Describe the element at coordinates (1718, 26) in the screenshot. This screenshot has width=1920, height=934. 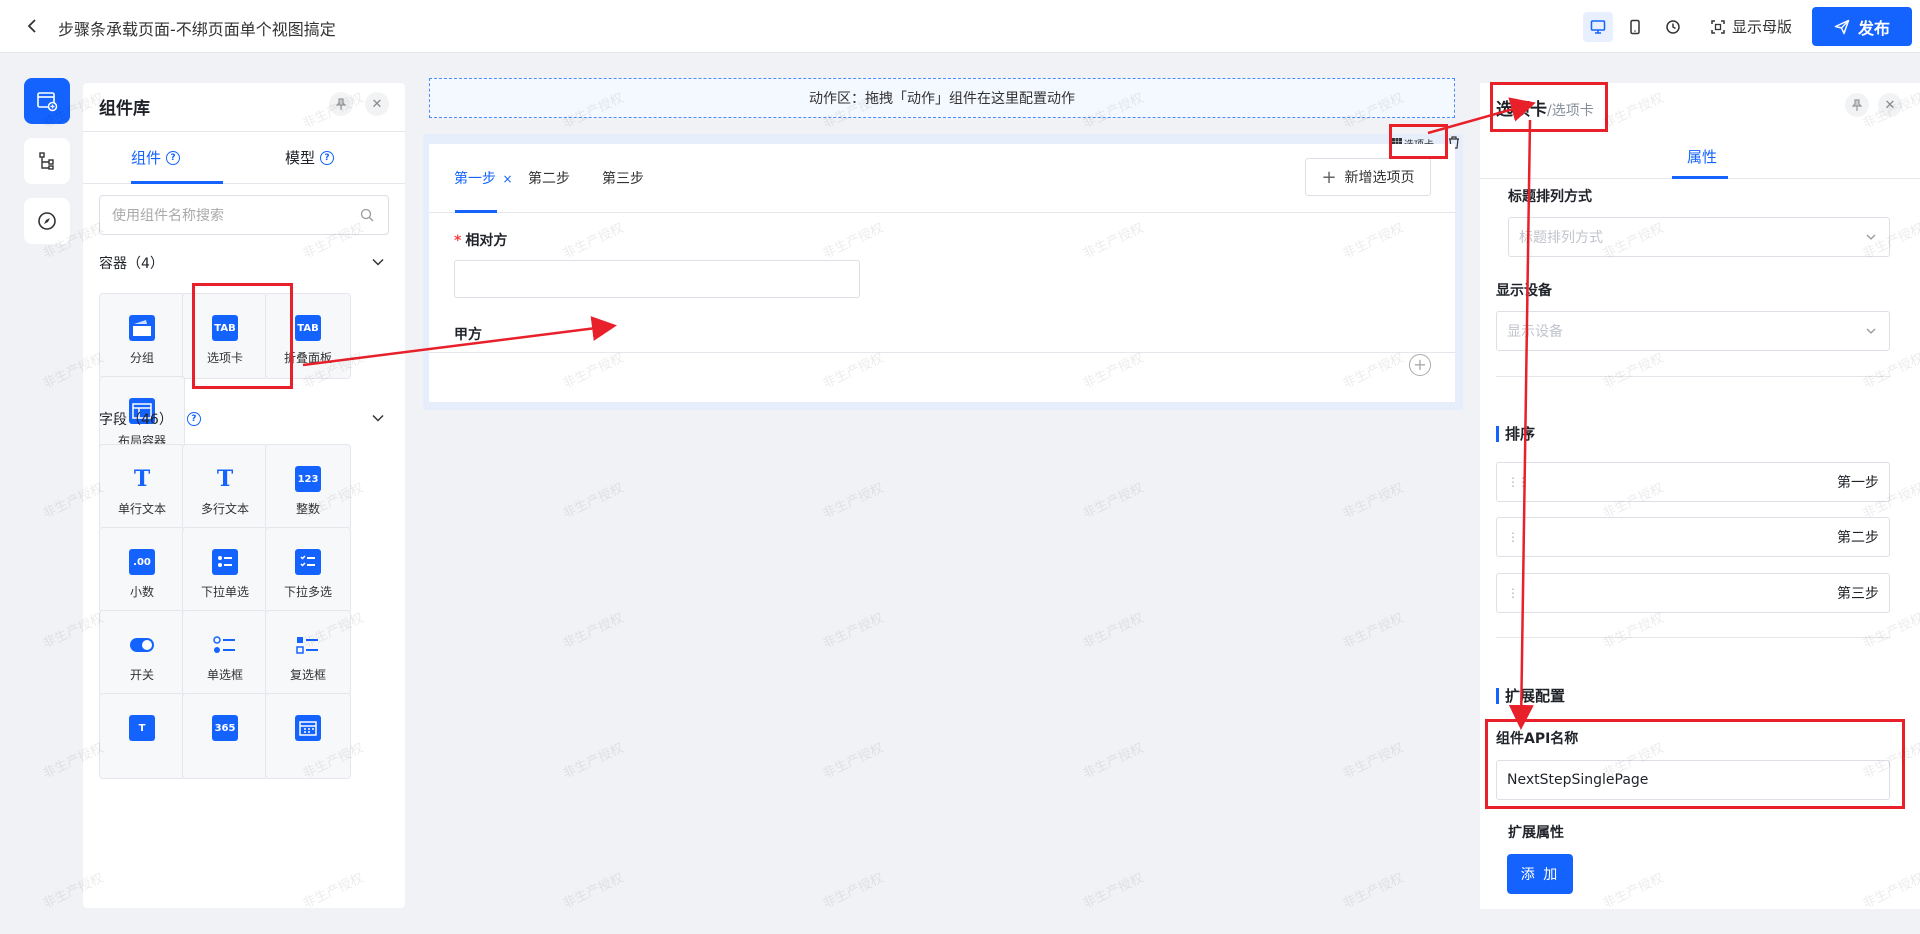
I see `scan-icon` at that location.